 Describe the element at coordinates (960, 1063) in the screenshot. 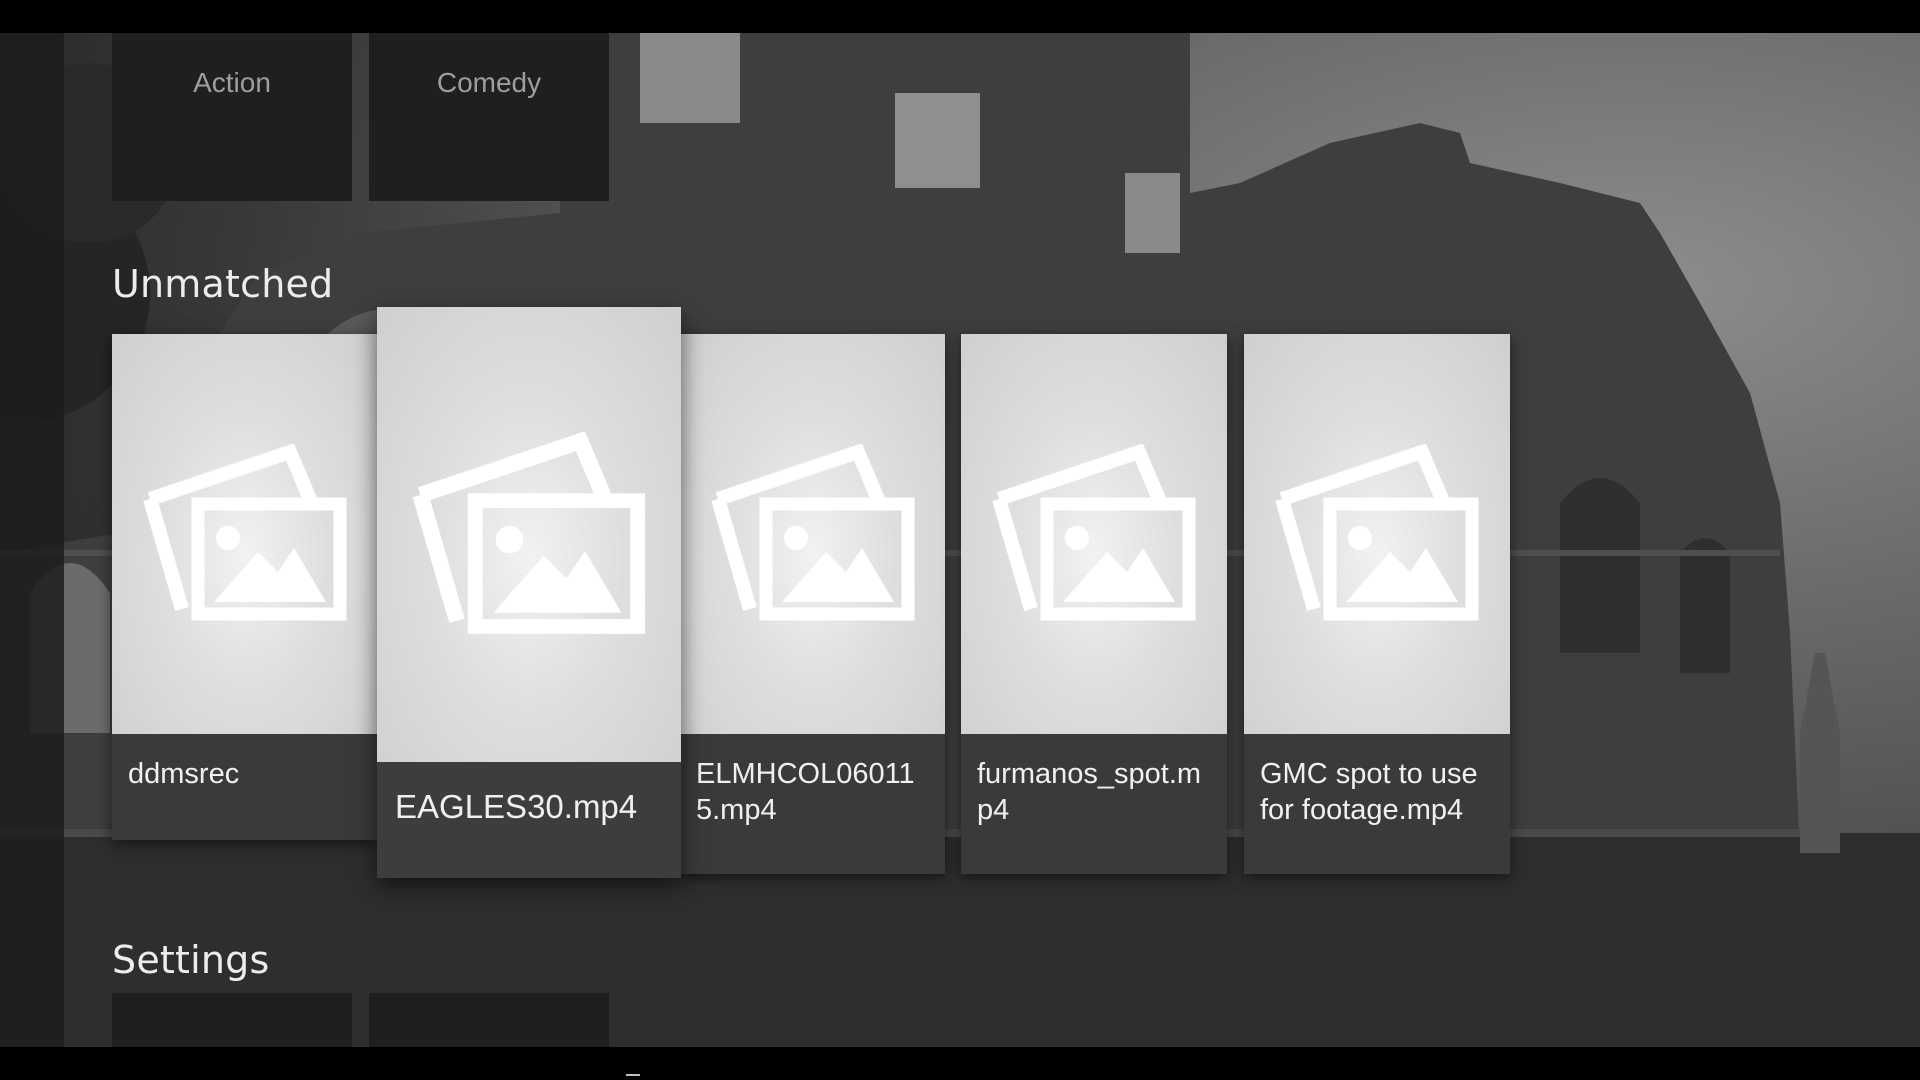

I see `bottom-system-bar` at that location.